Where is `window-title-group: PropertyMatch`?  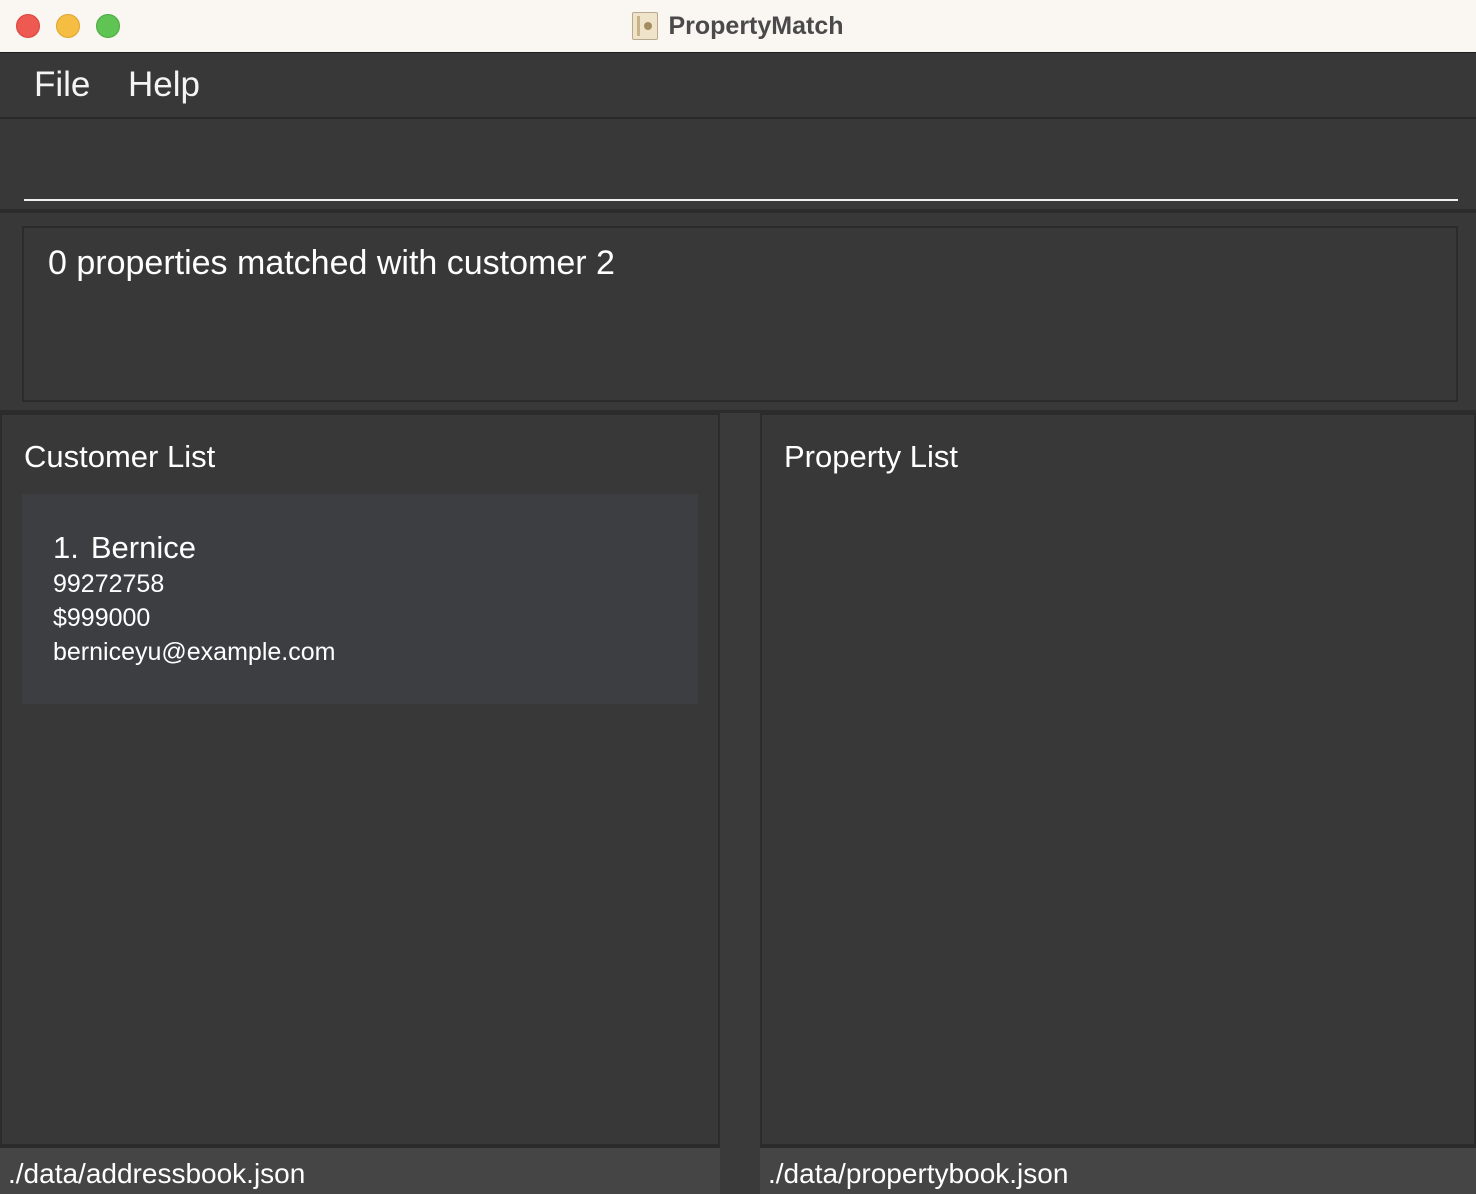
window-title-group: PropertyMatch is located at coordinates (738, 26).